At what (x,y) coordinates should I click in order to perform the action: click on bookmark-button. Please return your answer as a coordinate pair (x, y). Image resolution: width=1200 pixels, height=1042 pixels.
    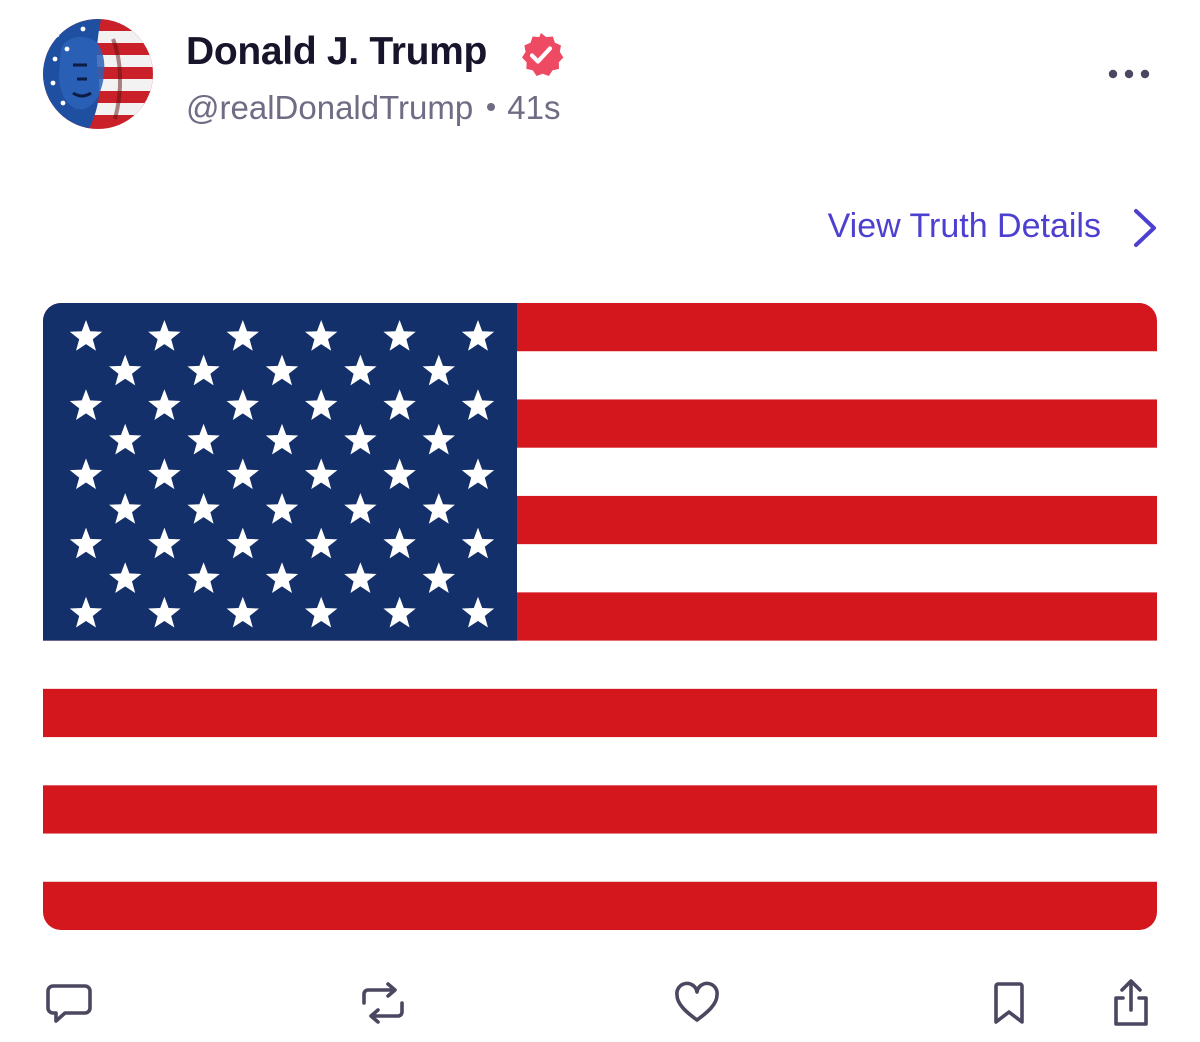
    Looking at the image, I should click on (1009, 1003).